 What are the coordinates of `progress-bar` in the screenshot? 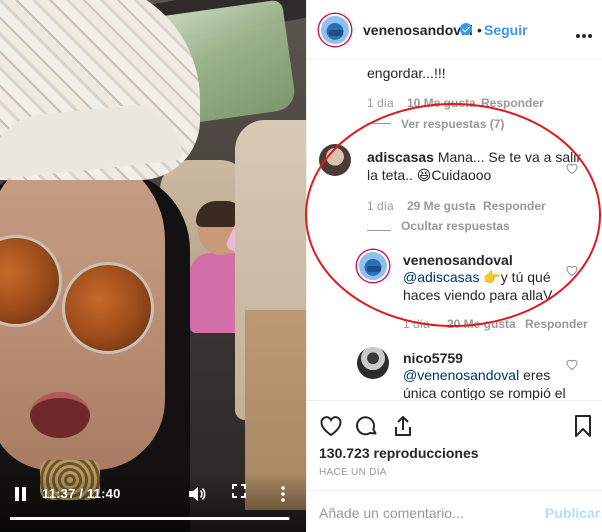 It's located at (150, 518).